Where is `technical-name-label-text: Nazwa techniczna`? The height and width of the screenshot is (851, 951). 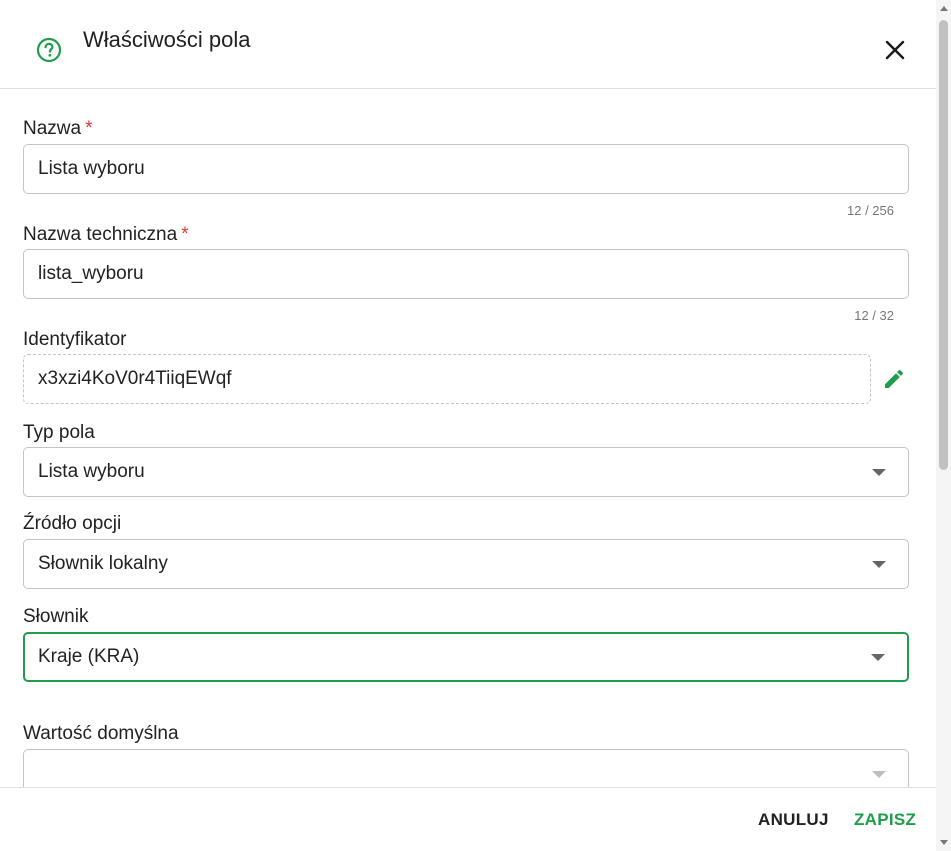 technical-name-label-text: Nazwa techniczna is located at coordinates (100, 234).